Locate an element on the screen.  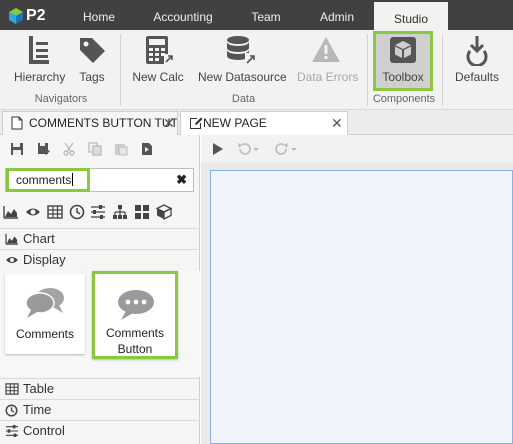
database-icon is located at coordinates (241, 50).